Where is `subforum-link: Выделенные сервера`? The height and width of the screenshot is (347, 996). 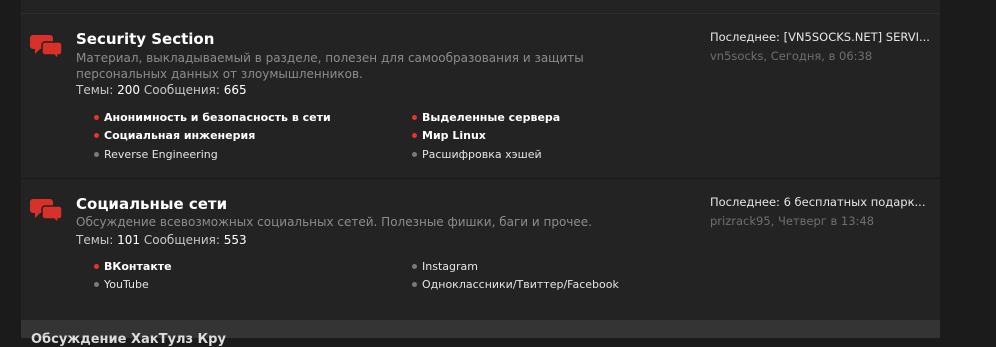
subforum-link: Выделенные сервера is located at coordinates (486, 117).